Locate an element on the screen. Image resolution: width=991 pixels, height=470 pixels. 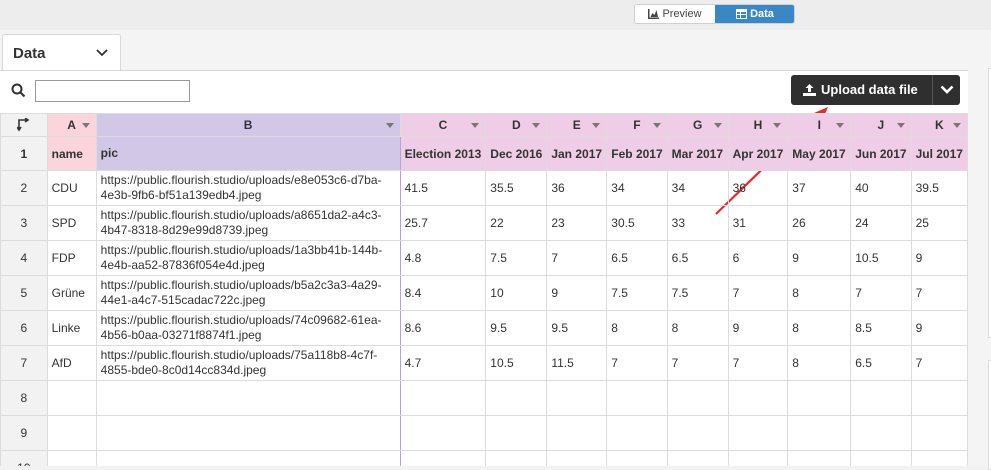
upload-options-dropdown is located at coordinates (946, 90).